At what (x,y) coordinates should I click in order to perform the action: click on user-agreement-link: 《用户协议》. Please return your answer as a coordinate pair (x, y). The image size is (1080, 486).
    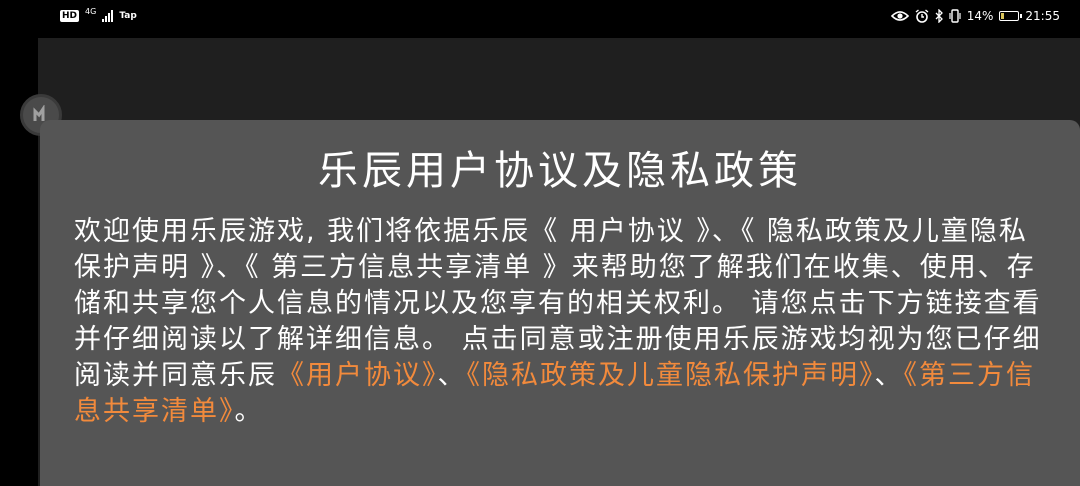
    Looking at the image, I should click on (357, 375).